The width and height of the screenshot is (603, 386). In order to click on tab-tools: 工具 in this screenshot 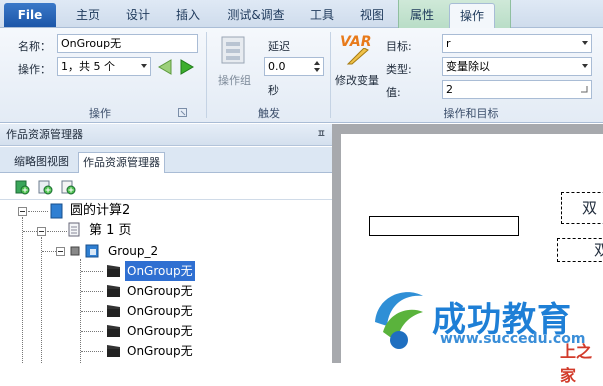, I will do `click(322, 15)`.